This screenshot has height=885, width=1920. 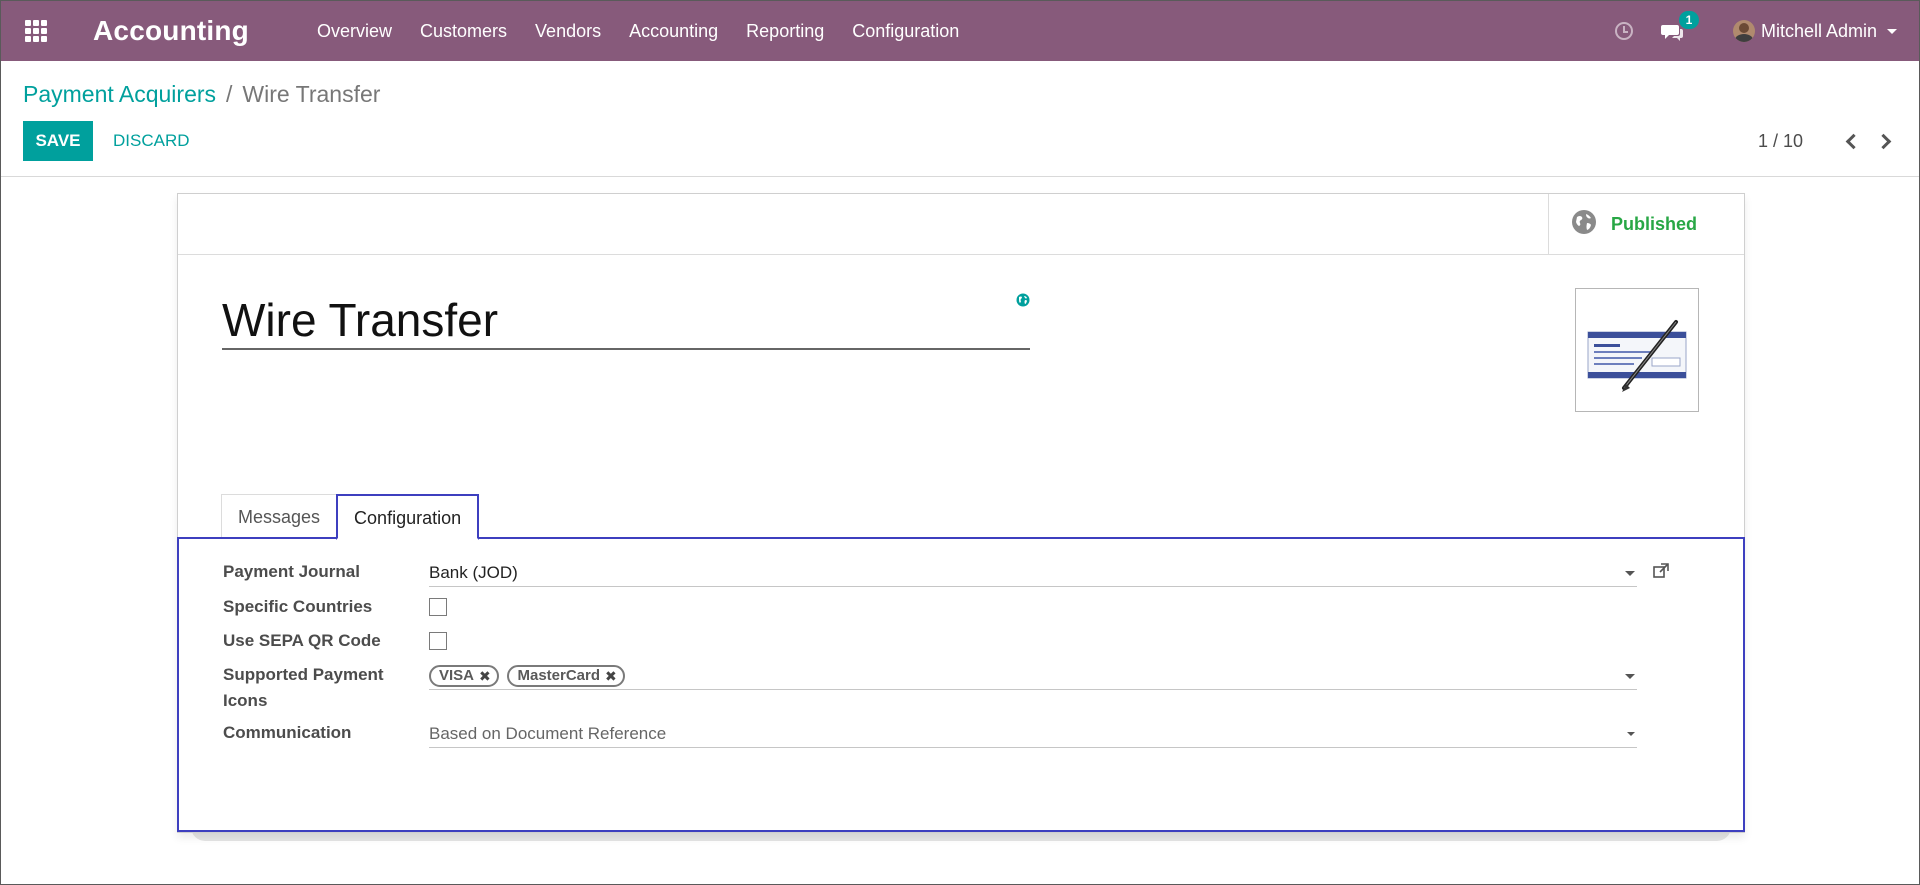 I want to click on published-label: Published, so click(x=1654, y=224).